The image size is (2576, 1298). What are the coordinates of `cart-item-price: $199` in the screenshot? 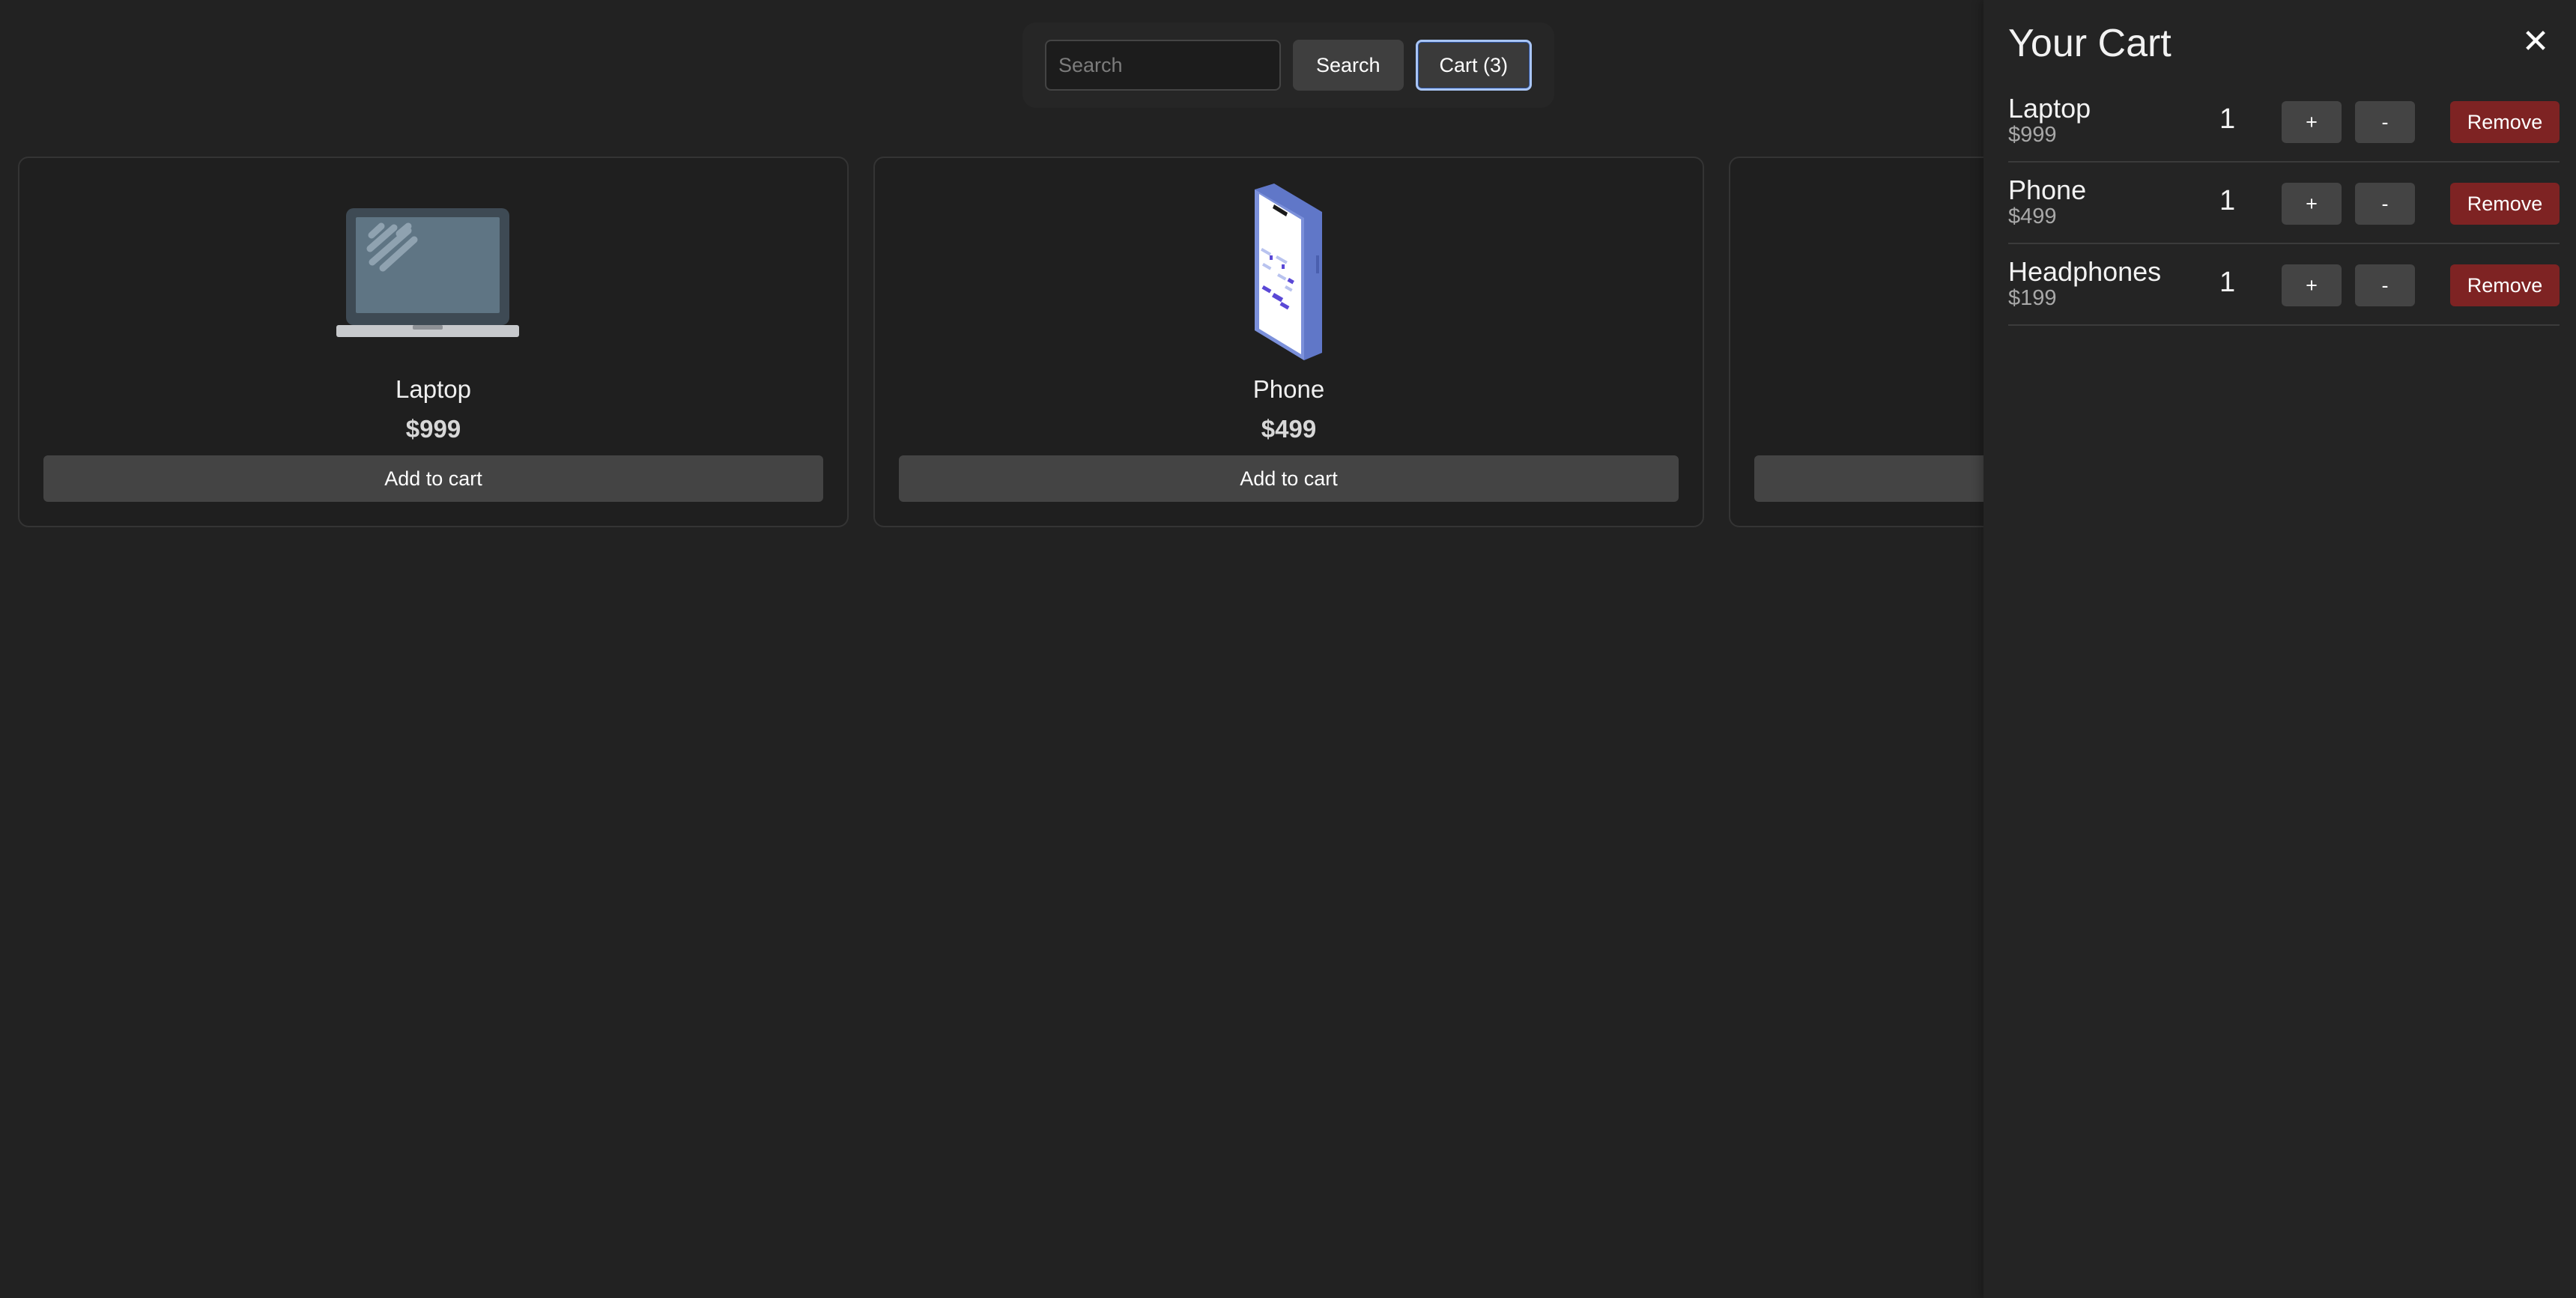 It's located at (2033, 298).